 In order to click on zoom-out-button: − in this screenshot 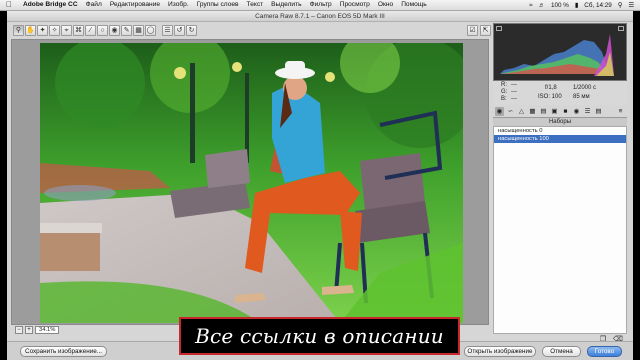, I will do `click(19, 329)`.